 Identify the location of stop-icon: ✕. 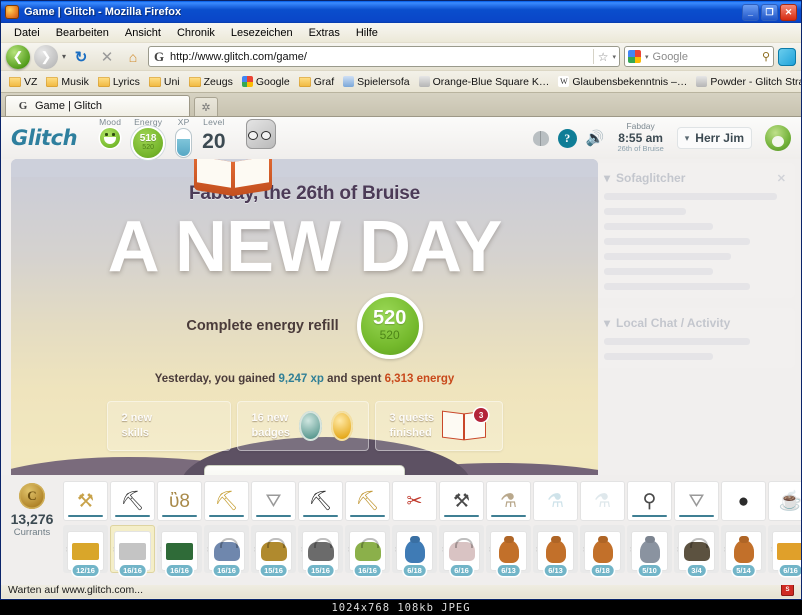
(107, 57).